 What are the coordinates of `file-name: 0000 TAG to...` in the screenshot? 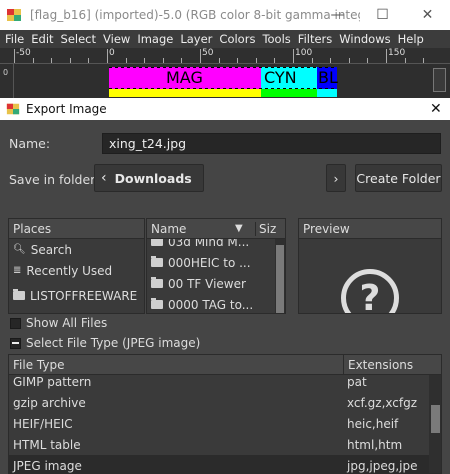 It's located at (211, 304).